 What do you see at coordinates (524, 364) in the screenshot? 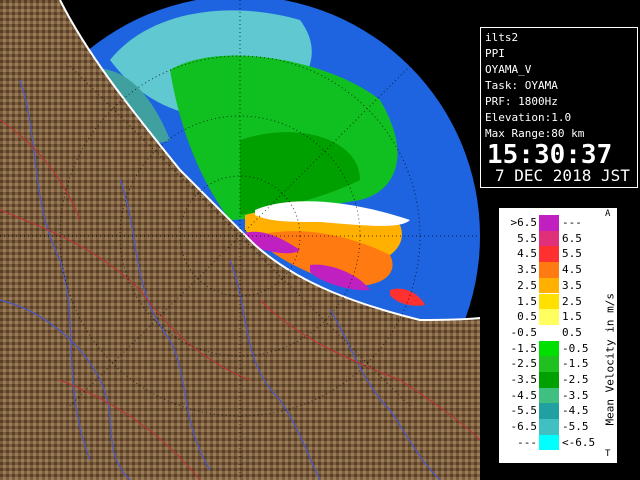
I see `legend-row-low: -2.5` at bounding box center [524, 364].